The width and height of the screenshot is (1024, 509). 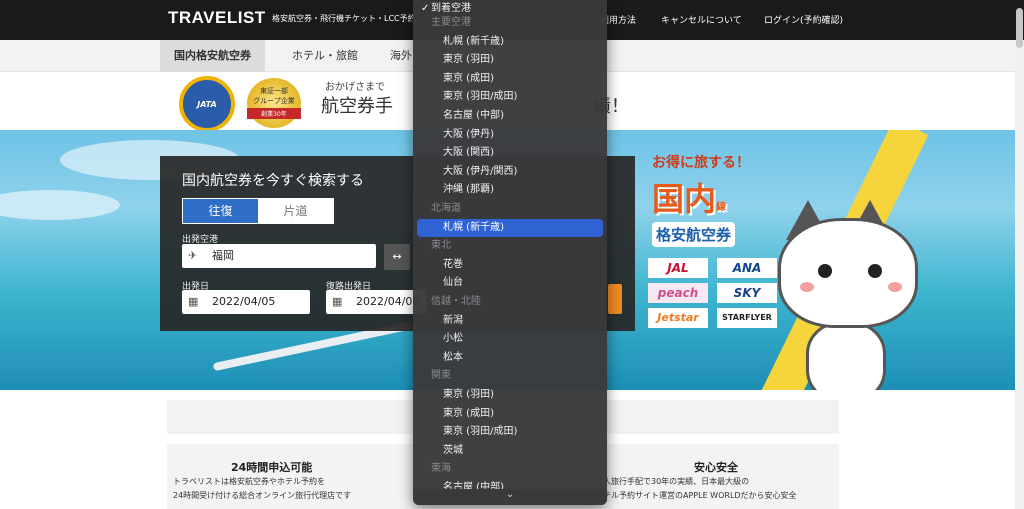 What do you see at coordinates (848, 273) in the screenshot?
I see `mascot-head` at bounding box center [848, 273].